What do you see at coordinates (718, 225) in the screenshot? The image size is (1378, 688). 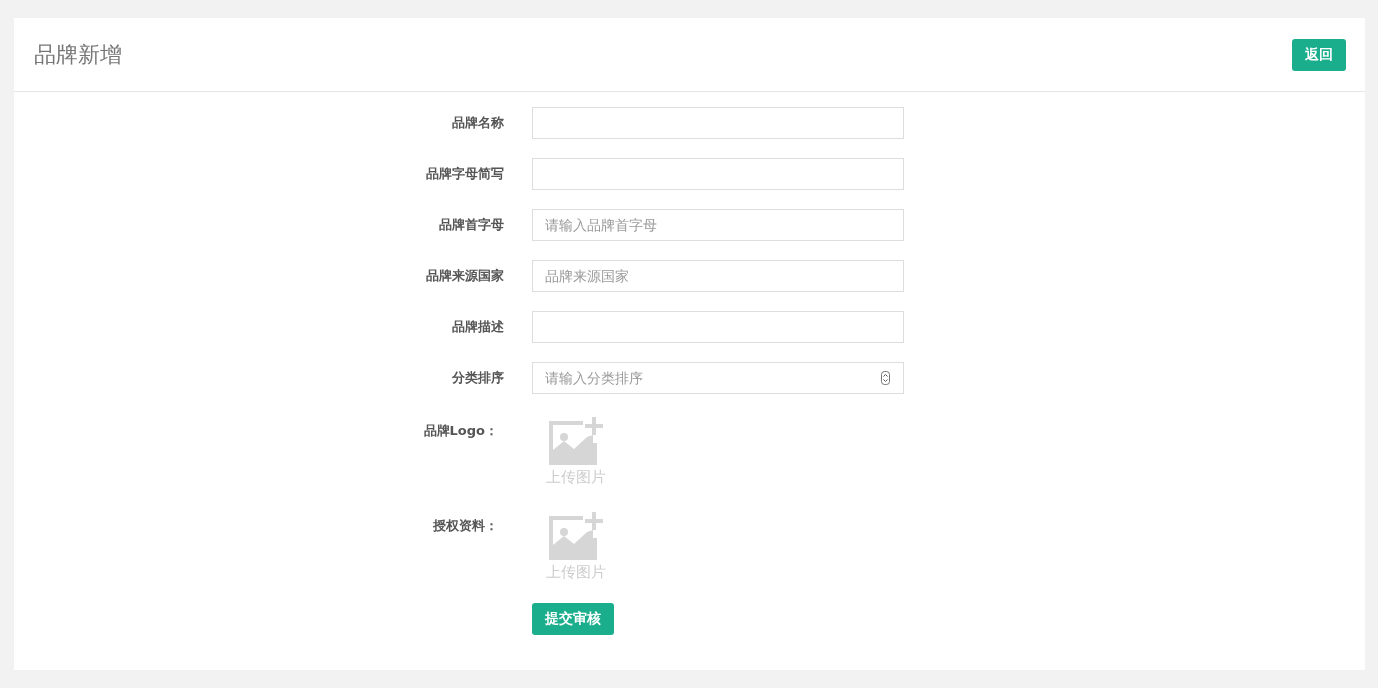 I see `input-field: 请输入品牌首字母` at bounding box center [718, 225].